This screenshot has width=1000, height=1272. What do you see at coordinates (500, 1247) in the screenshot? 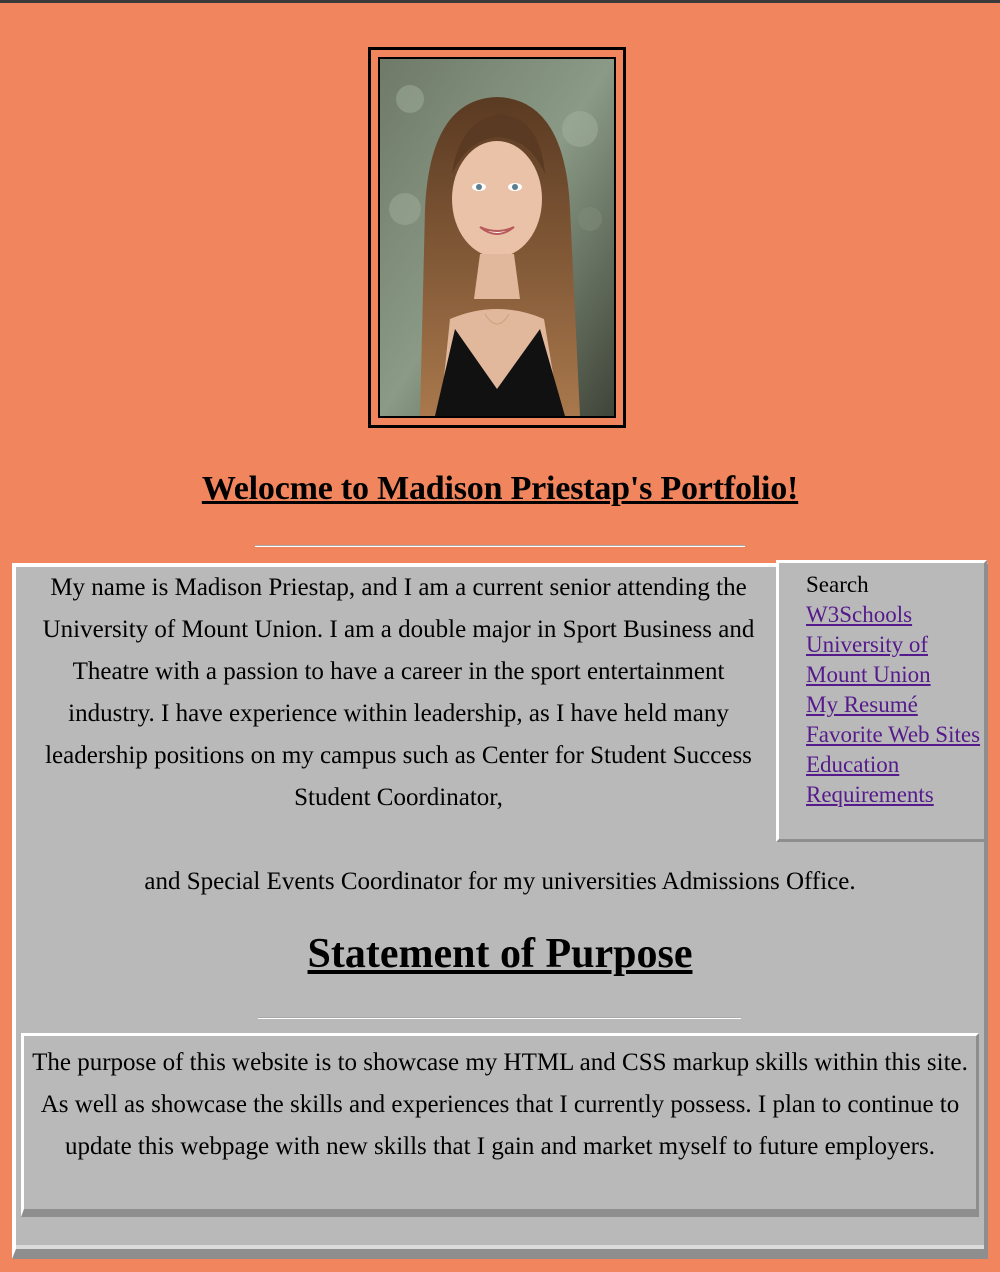
I see `panel-bottom-edge` at bounding box center [500, 1247].